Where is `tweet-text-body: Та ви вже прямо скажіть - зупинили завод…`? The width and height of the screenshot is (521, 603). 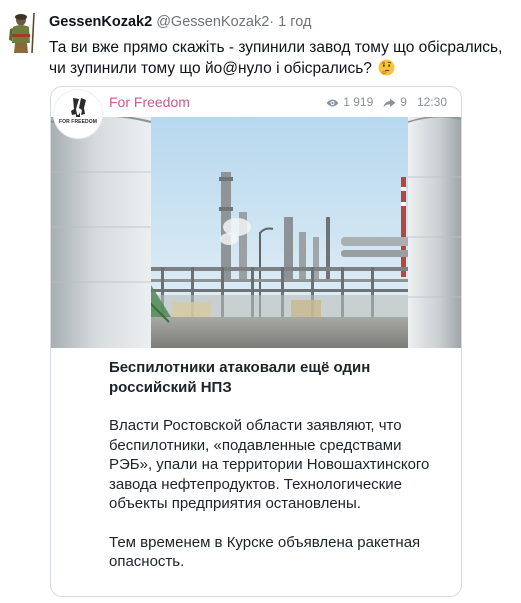 tweet-text-body: Та ви вже прямо скажіть - зупинили завод… is located at coordinates (276, 58).